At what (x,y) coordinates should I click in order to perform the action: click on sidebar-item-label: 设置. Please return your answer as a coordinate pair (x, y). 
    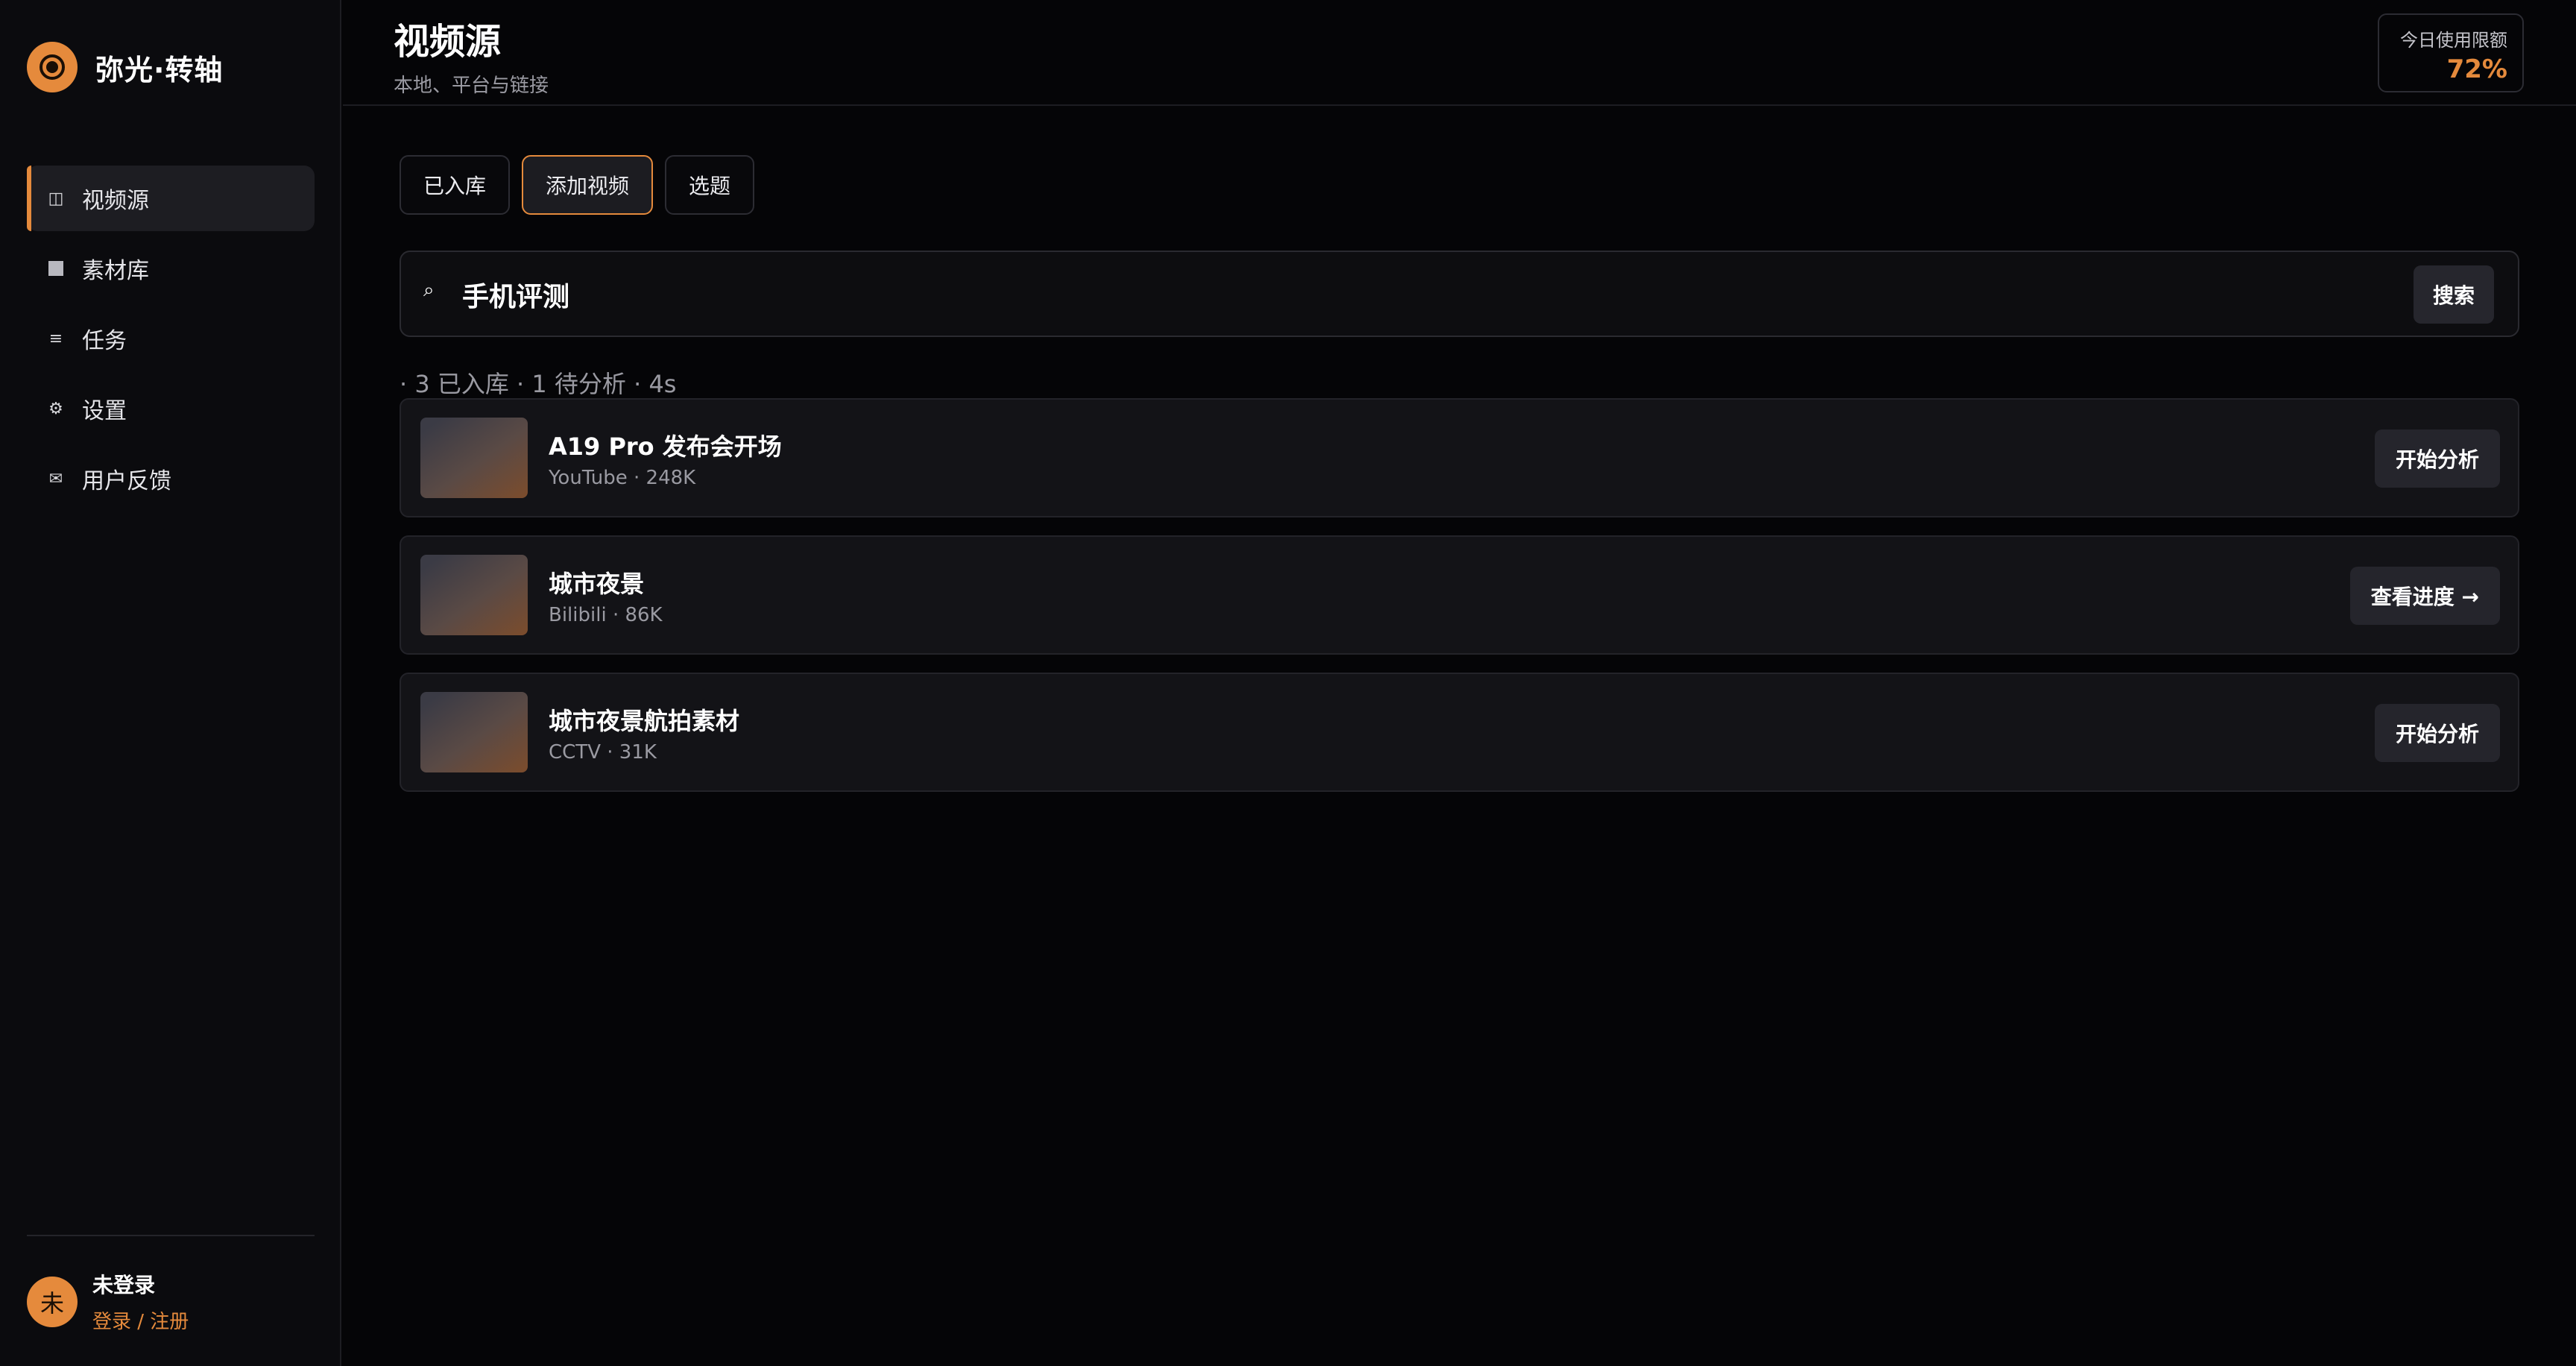
    Looking at the image, I should click on (104, 411).